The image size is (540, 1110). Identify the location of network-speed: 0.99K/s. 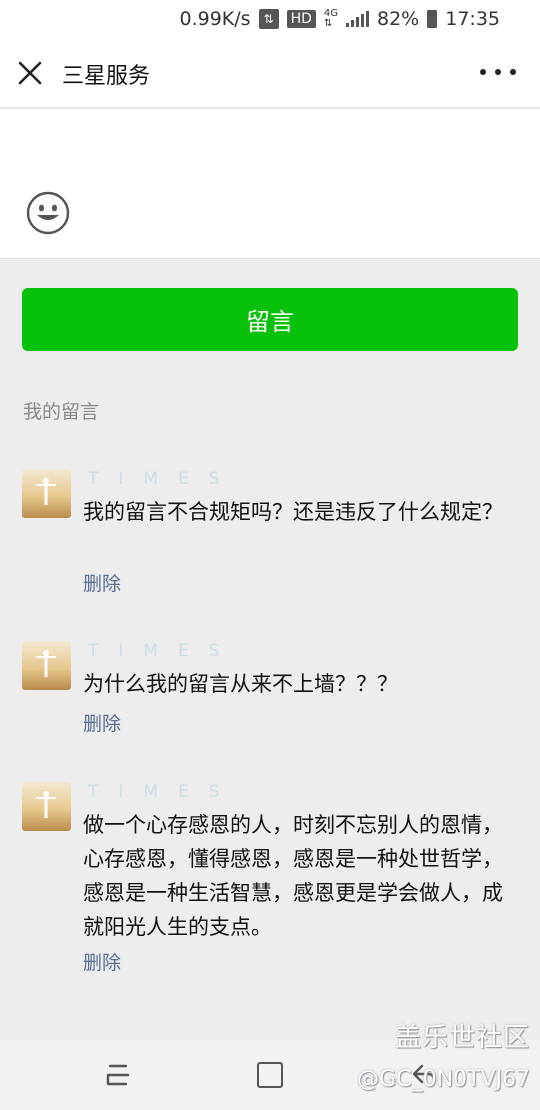
(215, 19).